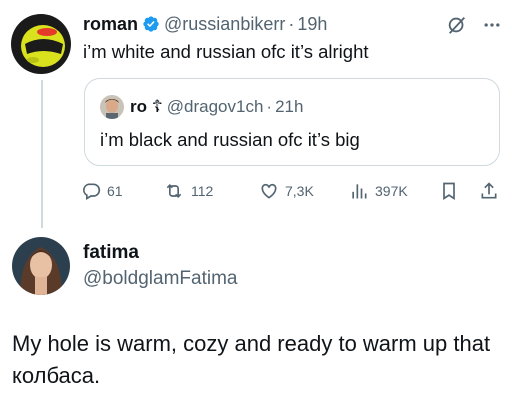 This screenshot has height=406, width=512. I want to click on like-icon, so click(269, 191).